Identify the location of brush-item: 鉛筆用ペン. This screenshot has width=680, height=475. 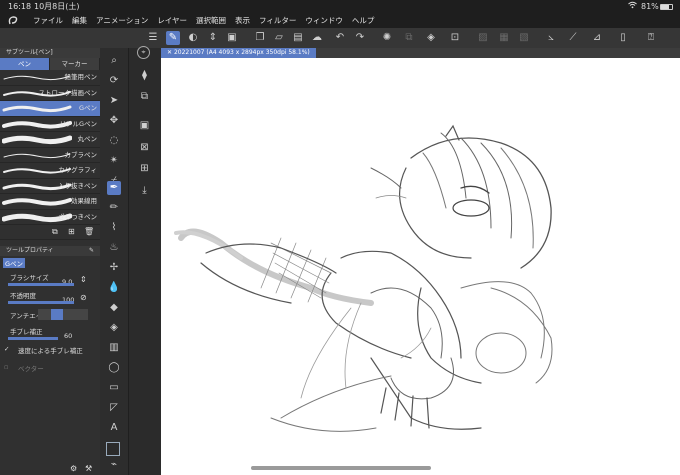
(50, 78).